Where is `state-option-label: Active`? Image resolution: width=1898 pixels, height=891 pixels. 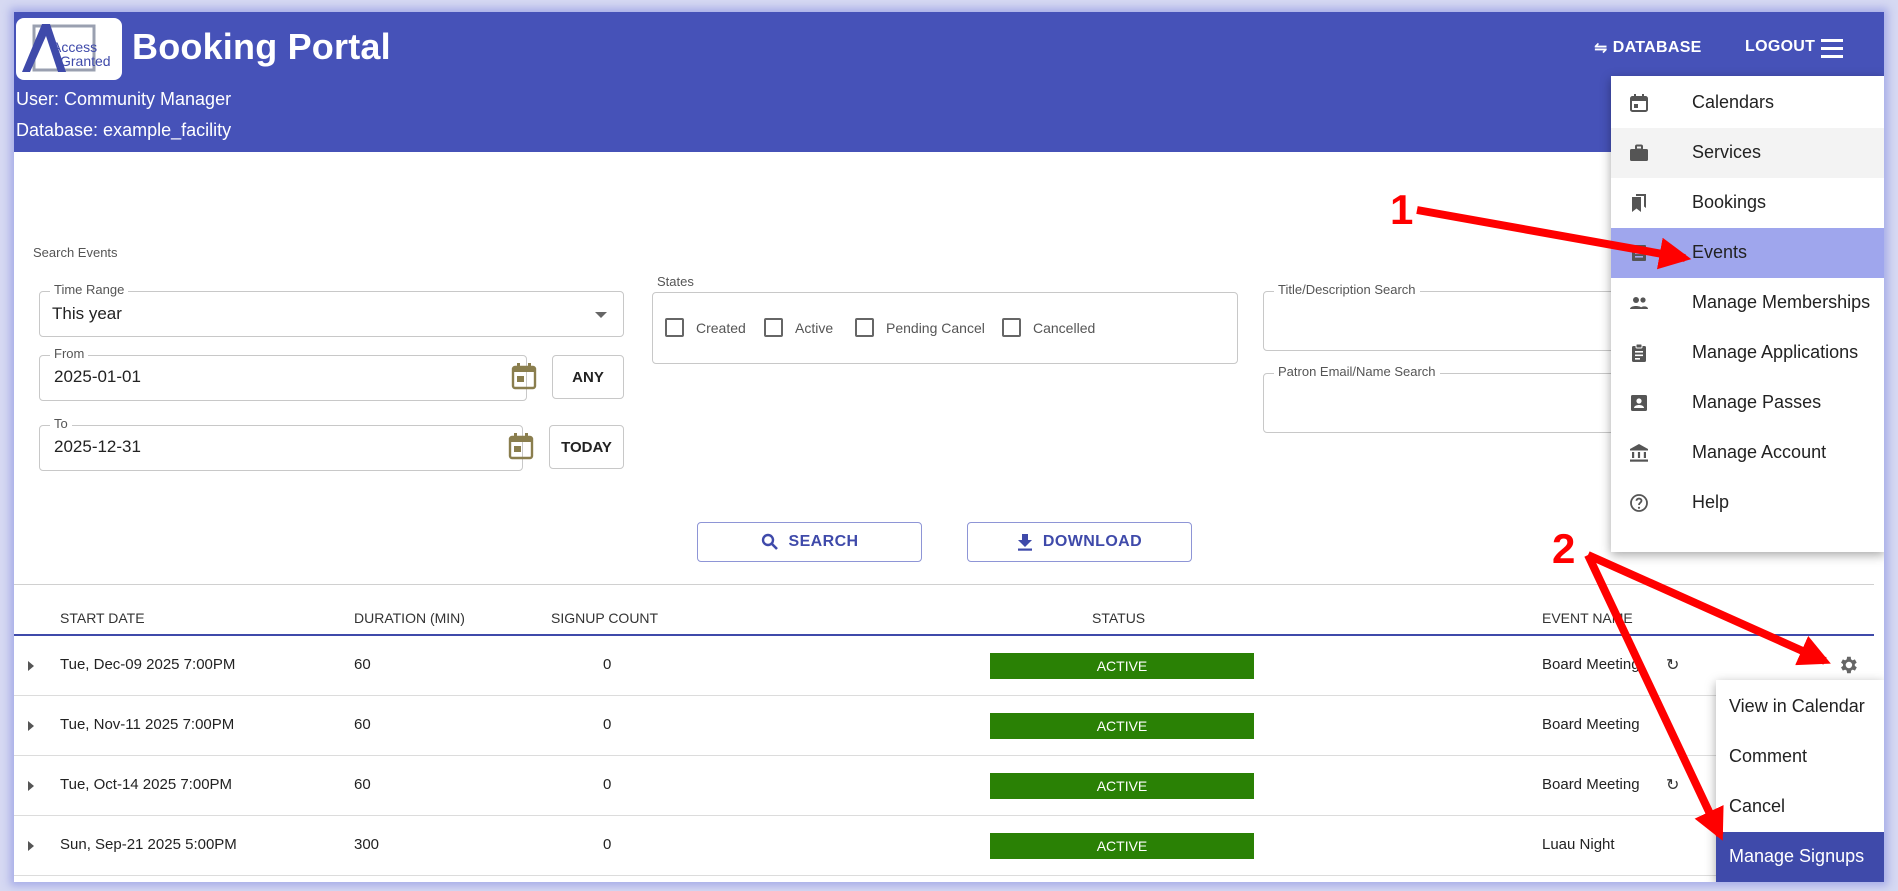 state-option-label: Active is located at coordinates (814, 327).